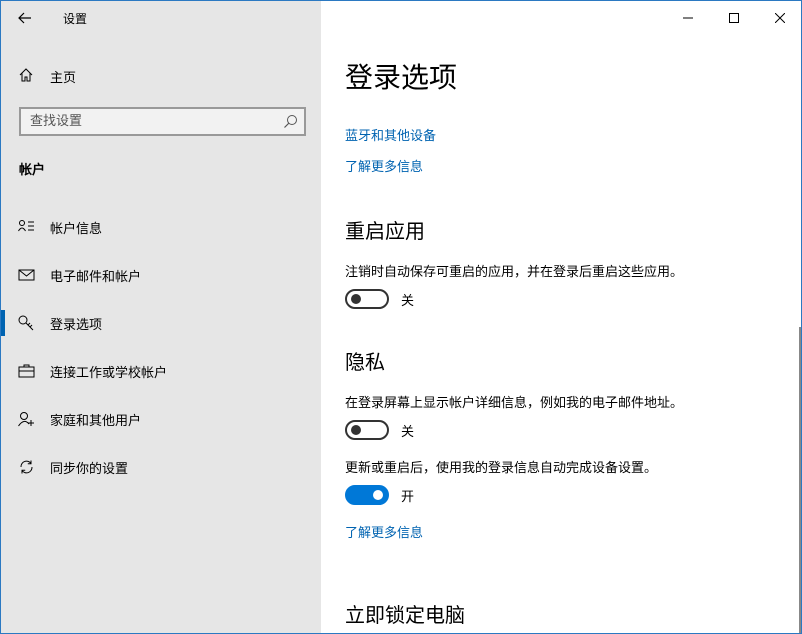  What do you see at coordinates (161, 75) in the screenshot?
I see `home-nav-item: 主页` at bounding box center [161, 75].